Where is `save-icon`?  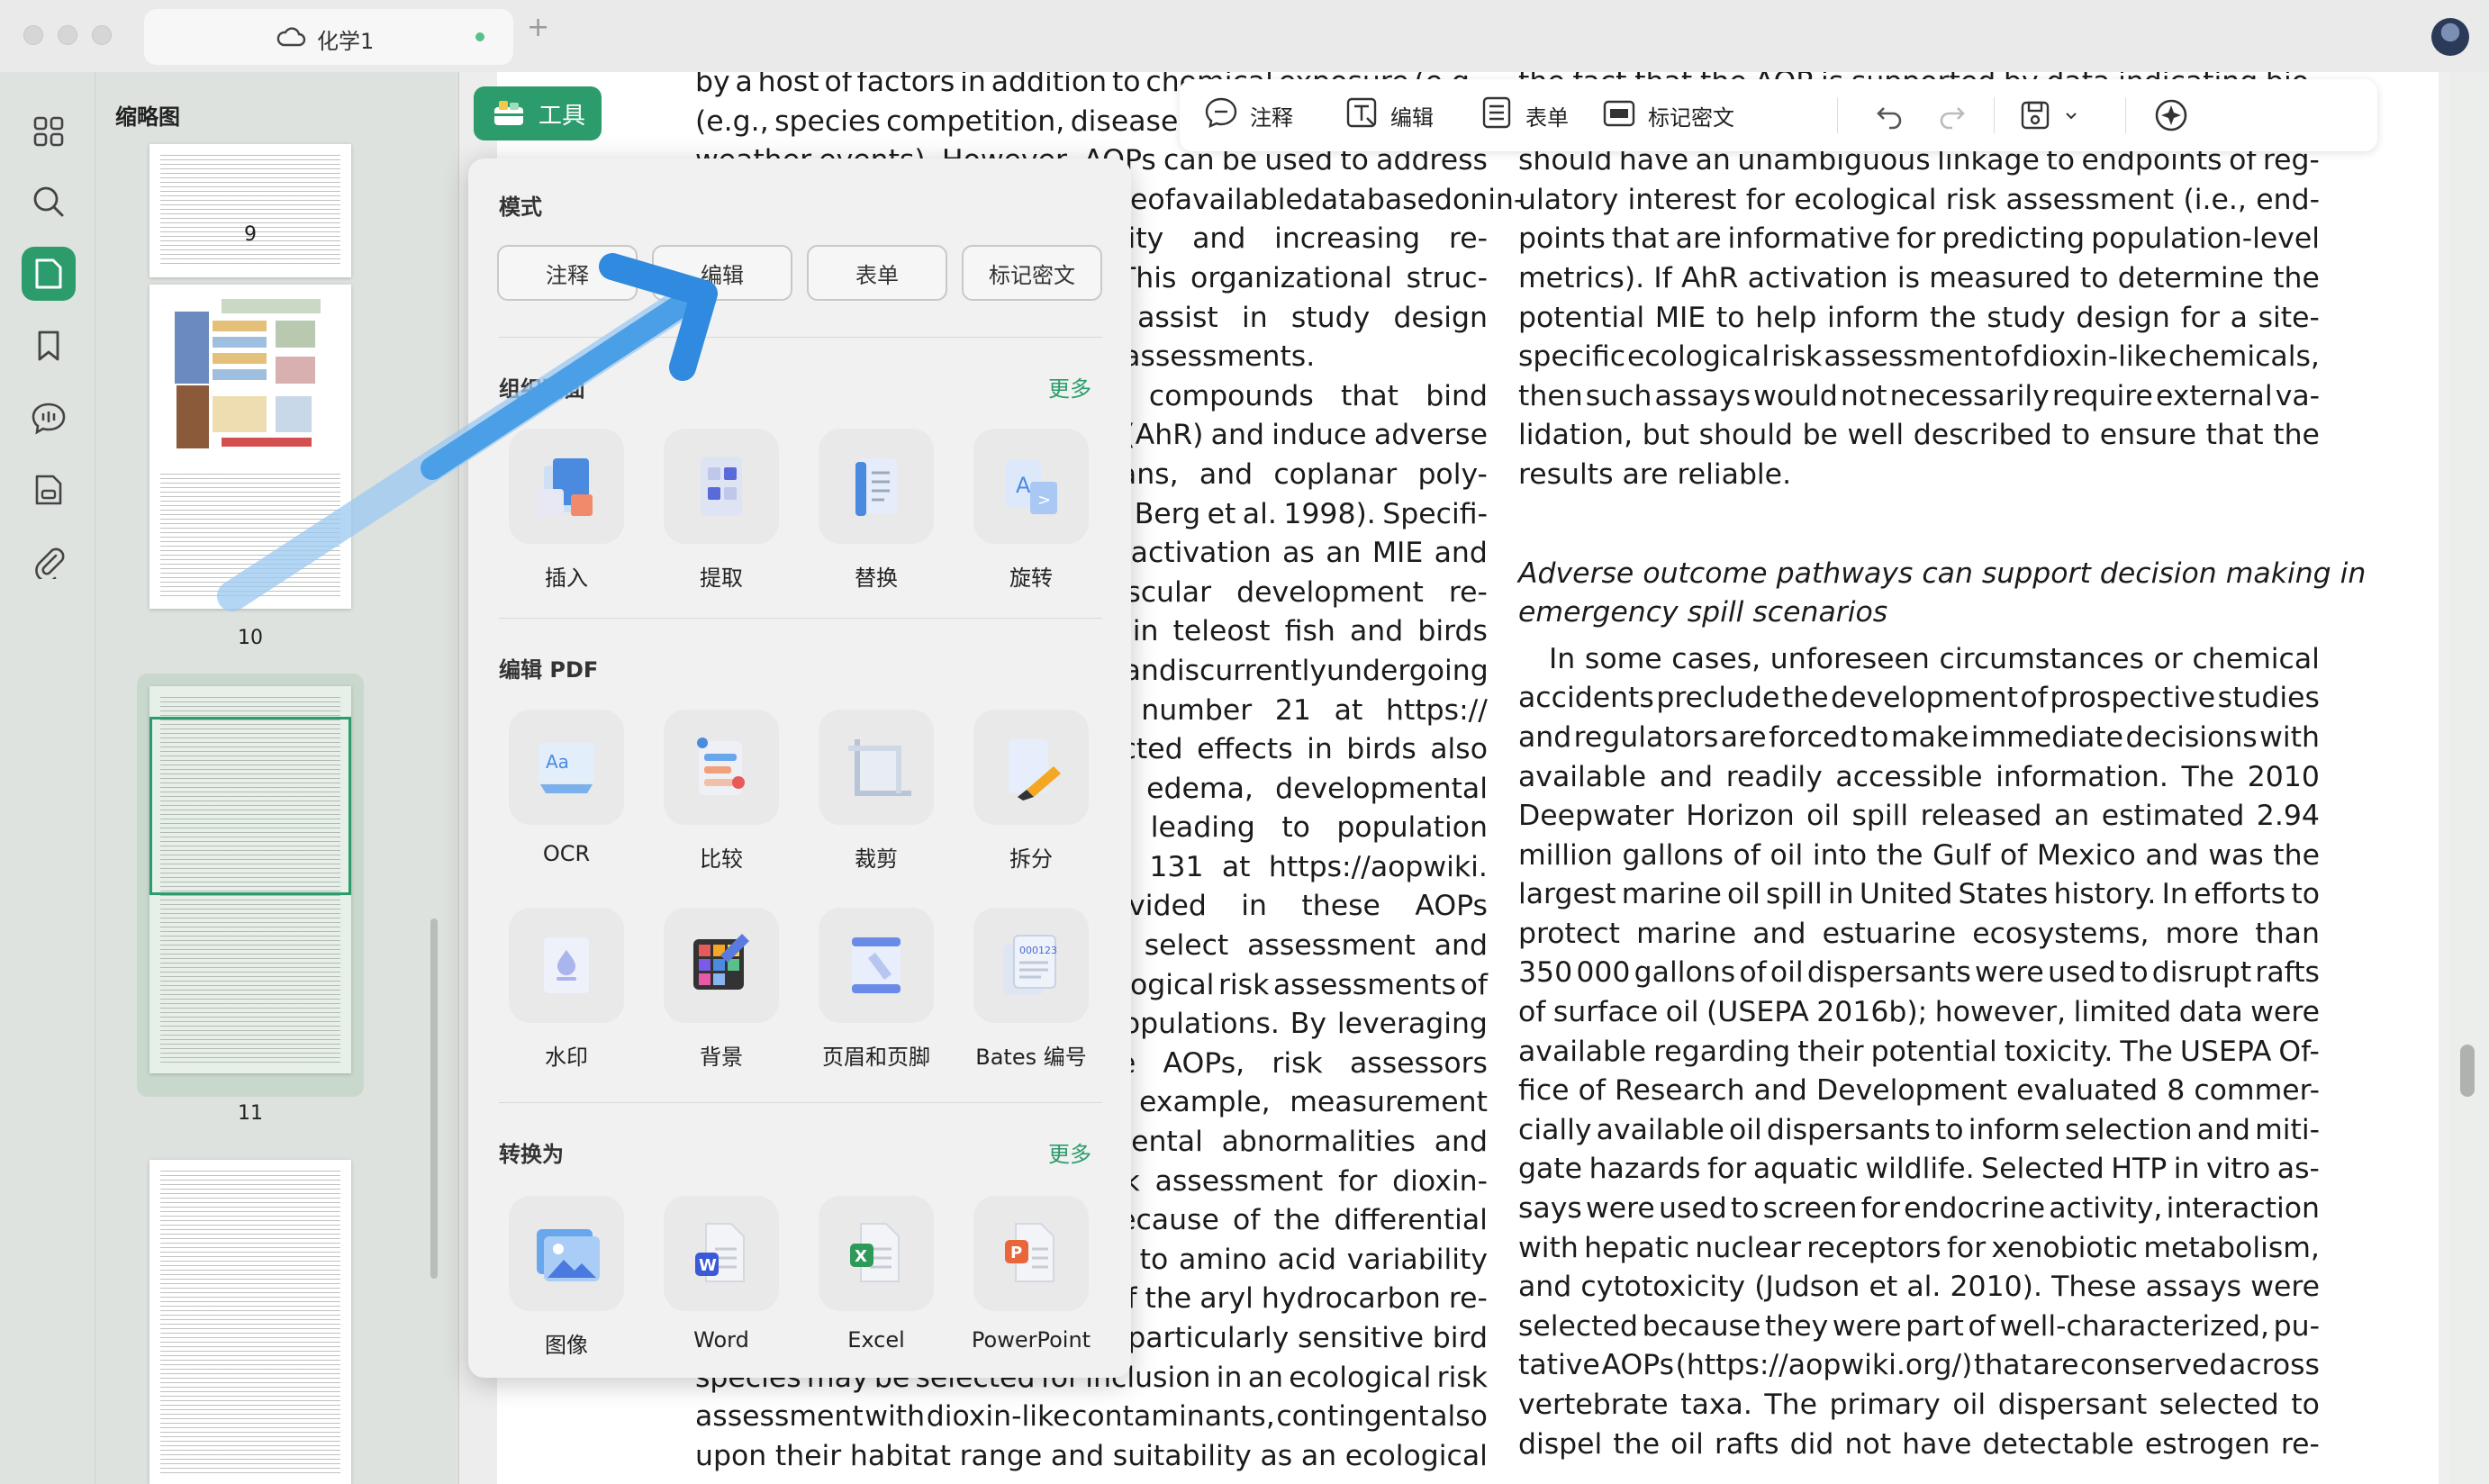
save-icon is located at coordinates (2035, 116).